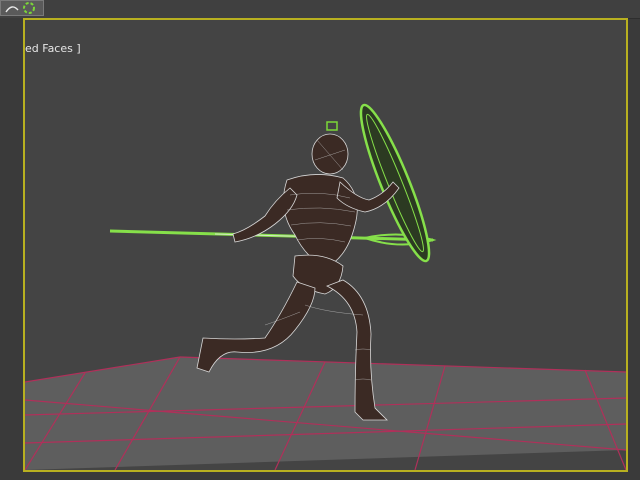  I want to click on toolbar-strip, so click(320, 9).